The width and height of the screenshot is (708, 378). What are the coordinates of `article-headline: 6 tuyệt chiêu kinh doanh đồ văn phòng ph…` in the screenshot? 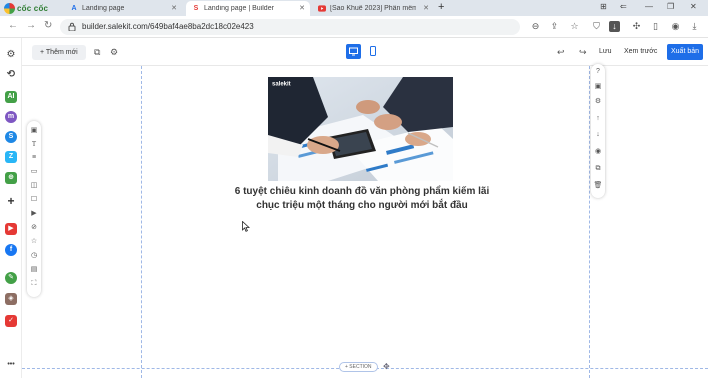 It's located at (362, 199).